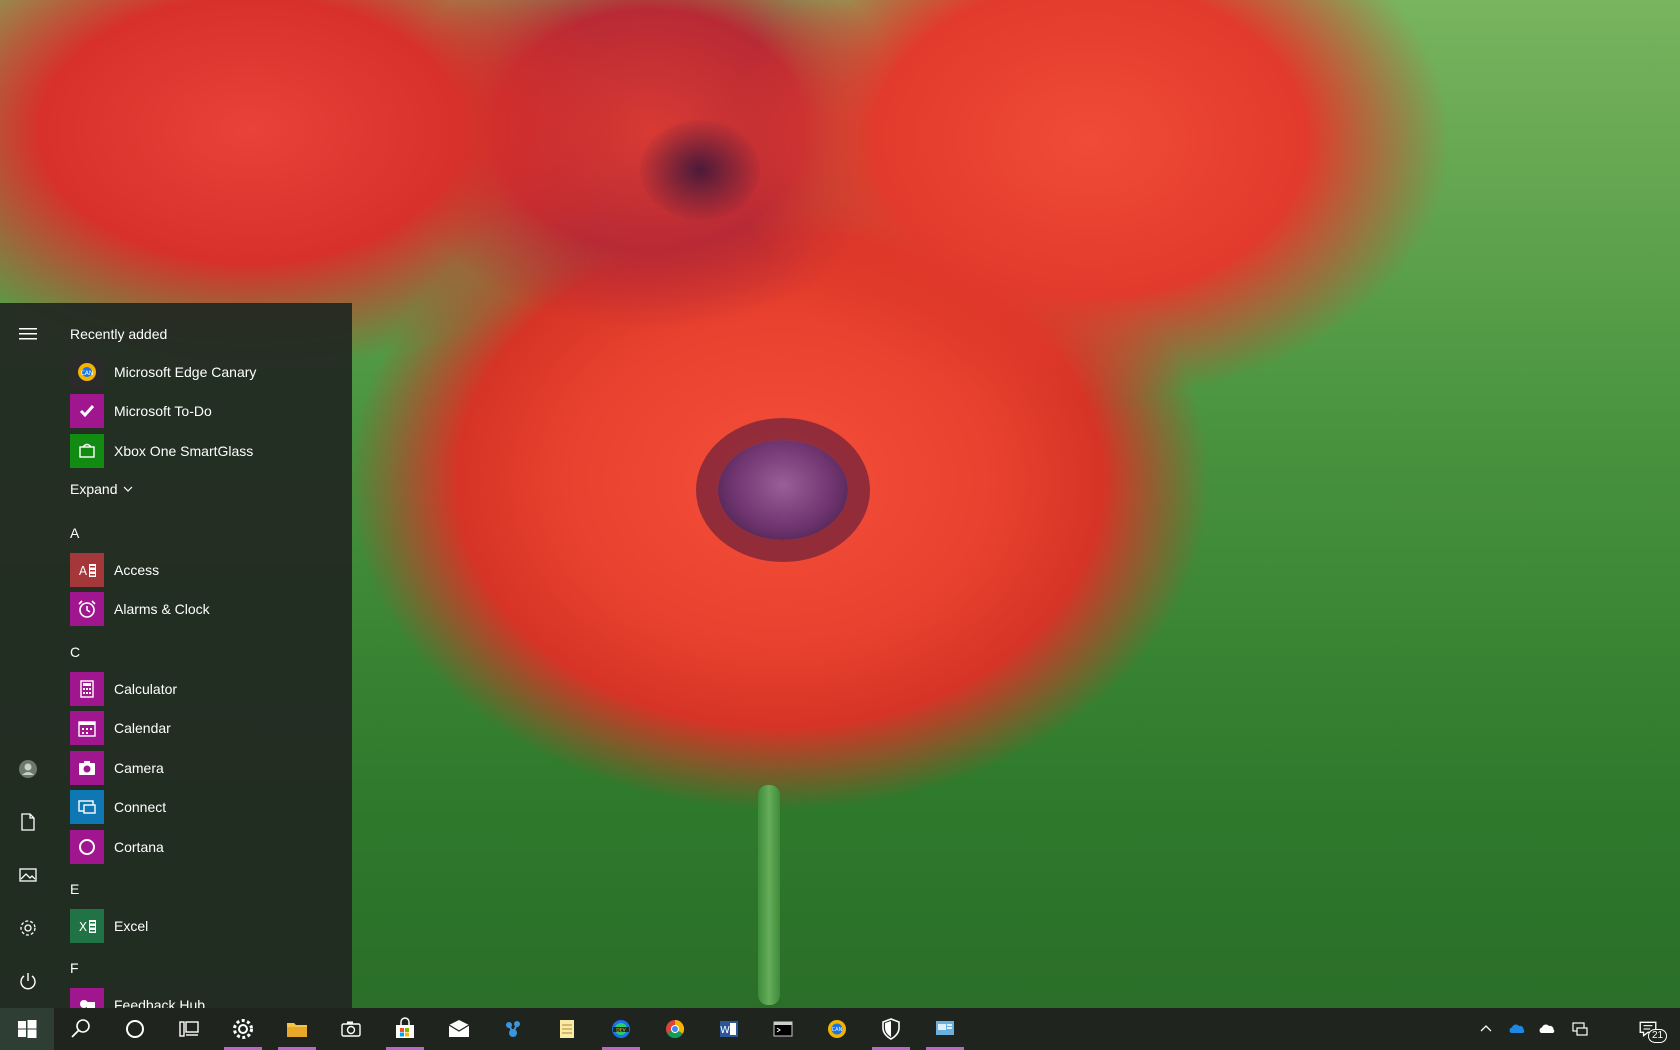  Describe the element at coordinates (83, 571) in the screenshot. I see `svg-text: A` at that location.